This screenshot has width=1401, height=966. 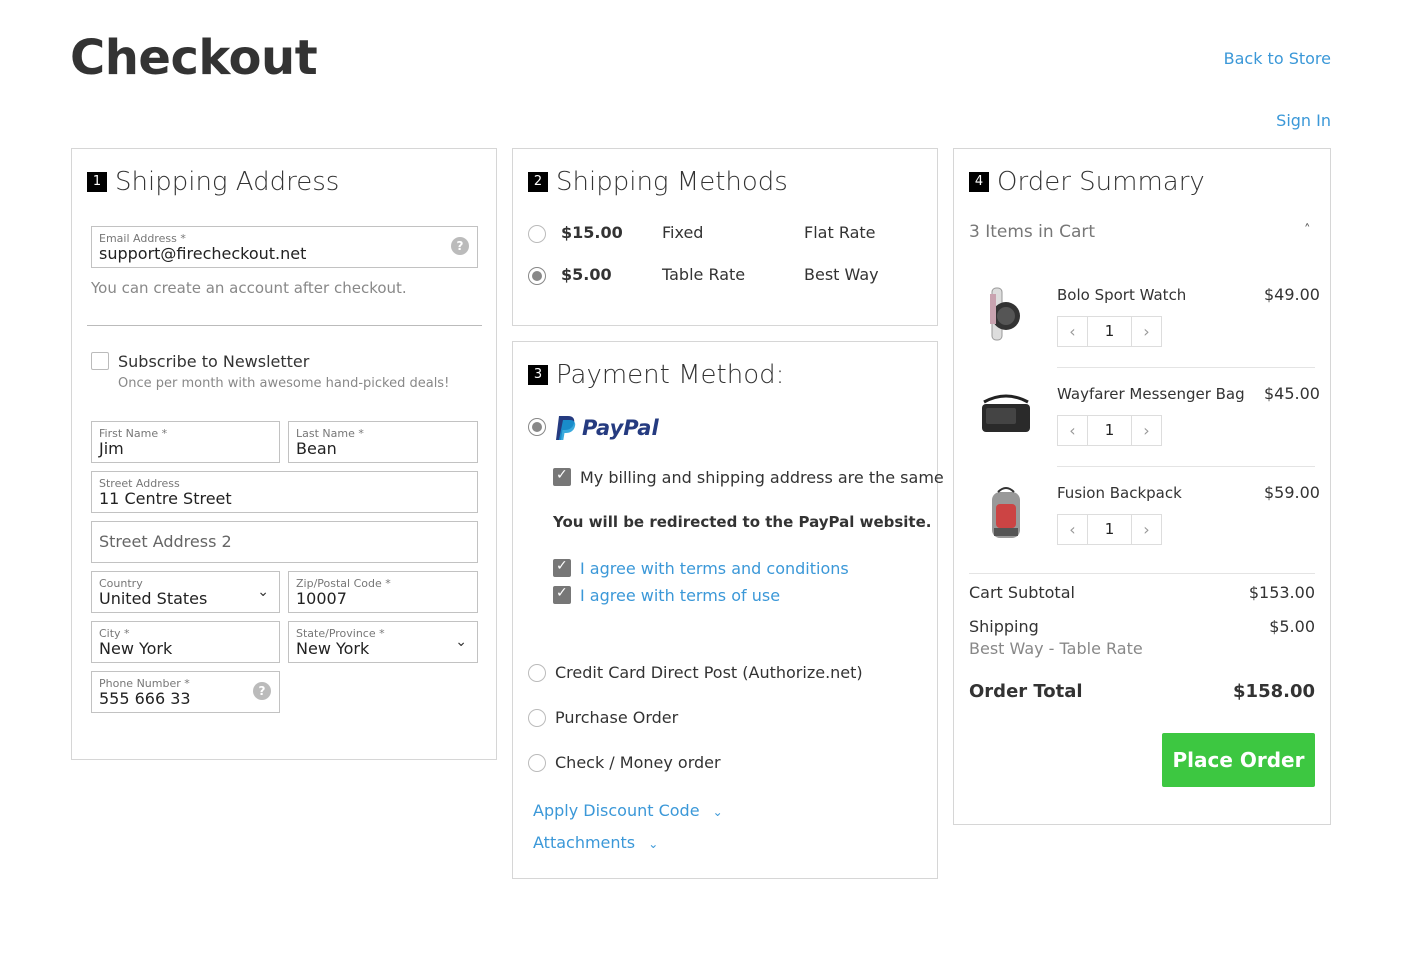 What do you see at coordinates (1292, 492) in the screenshot?
I see `product-price: $59.00` at bounding box center [1292, 492].